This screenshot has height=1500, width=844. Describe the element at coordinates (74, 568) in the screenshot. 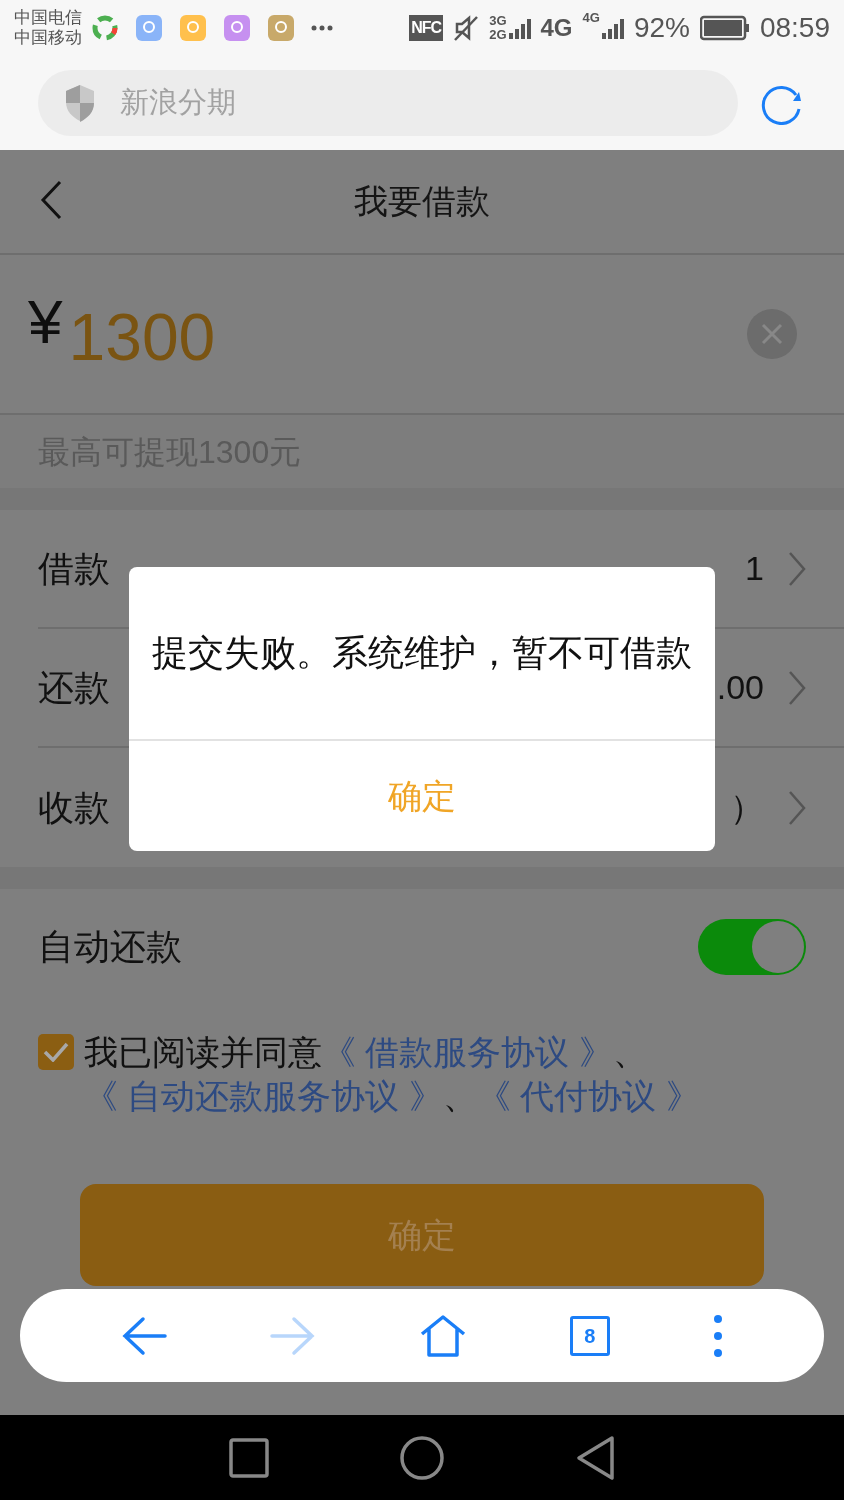

I see `row-label: 借款` at that location.